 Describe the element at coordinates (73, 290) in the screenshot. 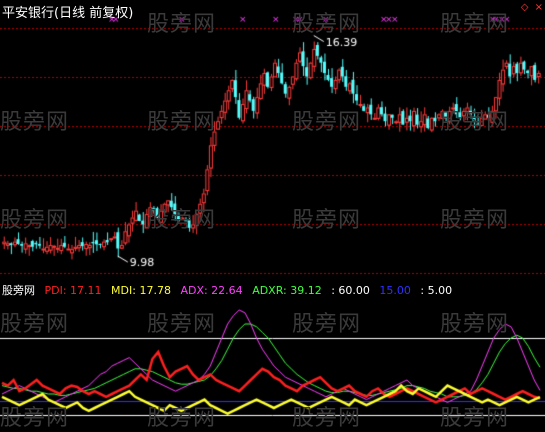

I see `pdi-value: PDI: 17.11` at that location.